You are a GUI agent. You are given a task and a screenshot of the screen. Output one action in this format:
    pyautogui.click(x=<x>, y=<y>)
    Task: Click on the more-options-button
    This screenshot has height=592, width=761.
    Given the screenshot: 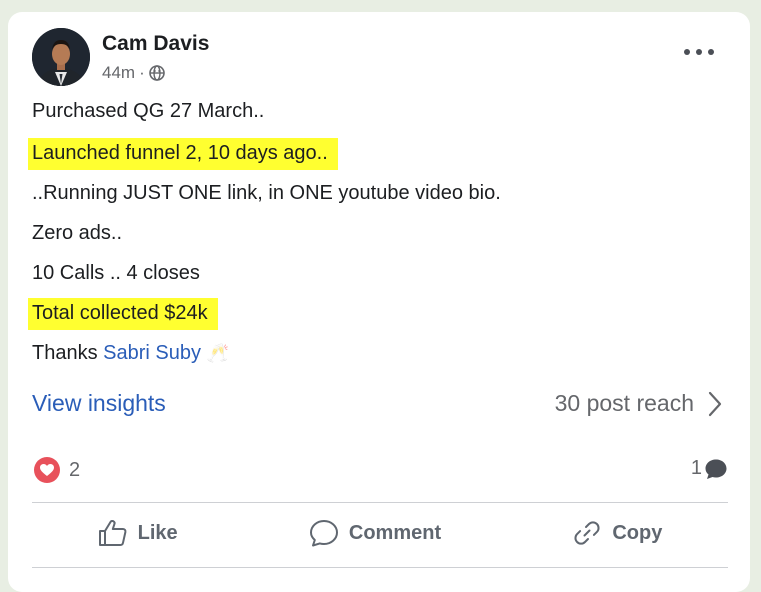 What is the action you would take?
    pyautogui.click(x=699, y=52)
    